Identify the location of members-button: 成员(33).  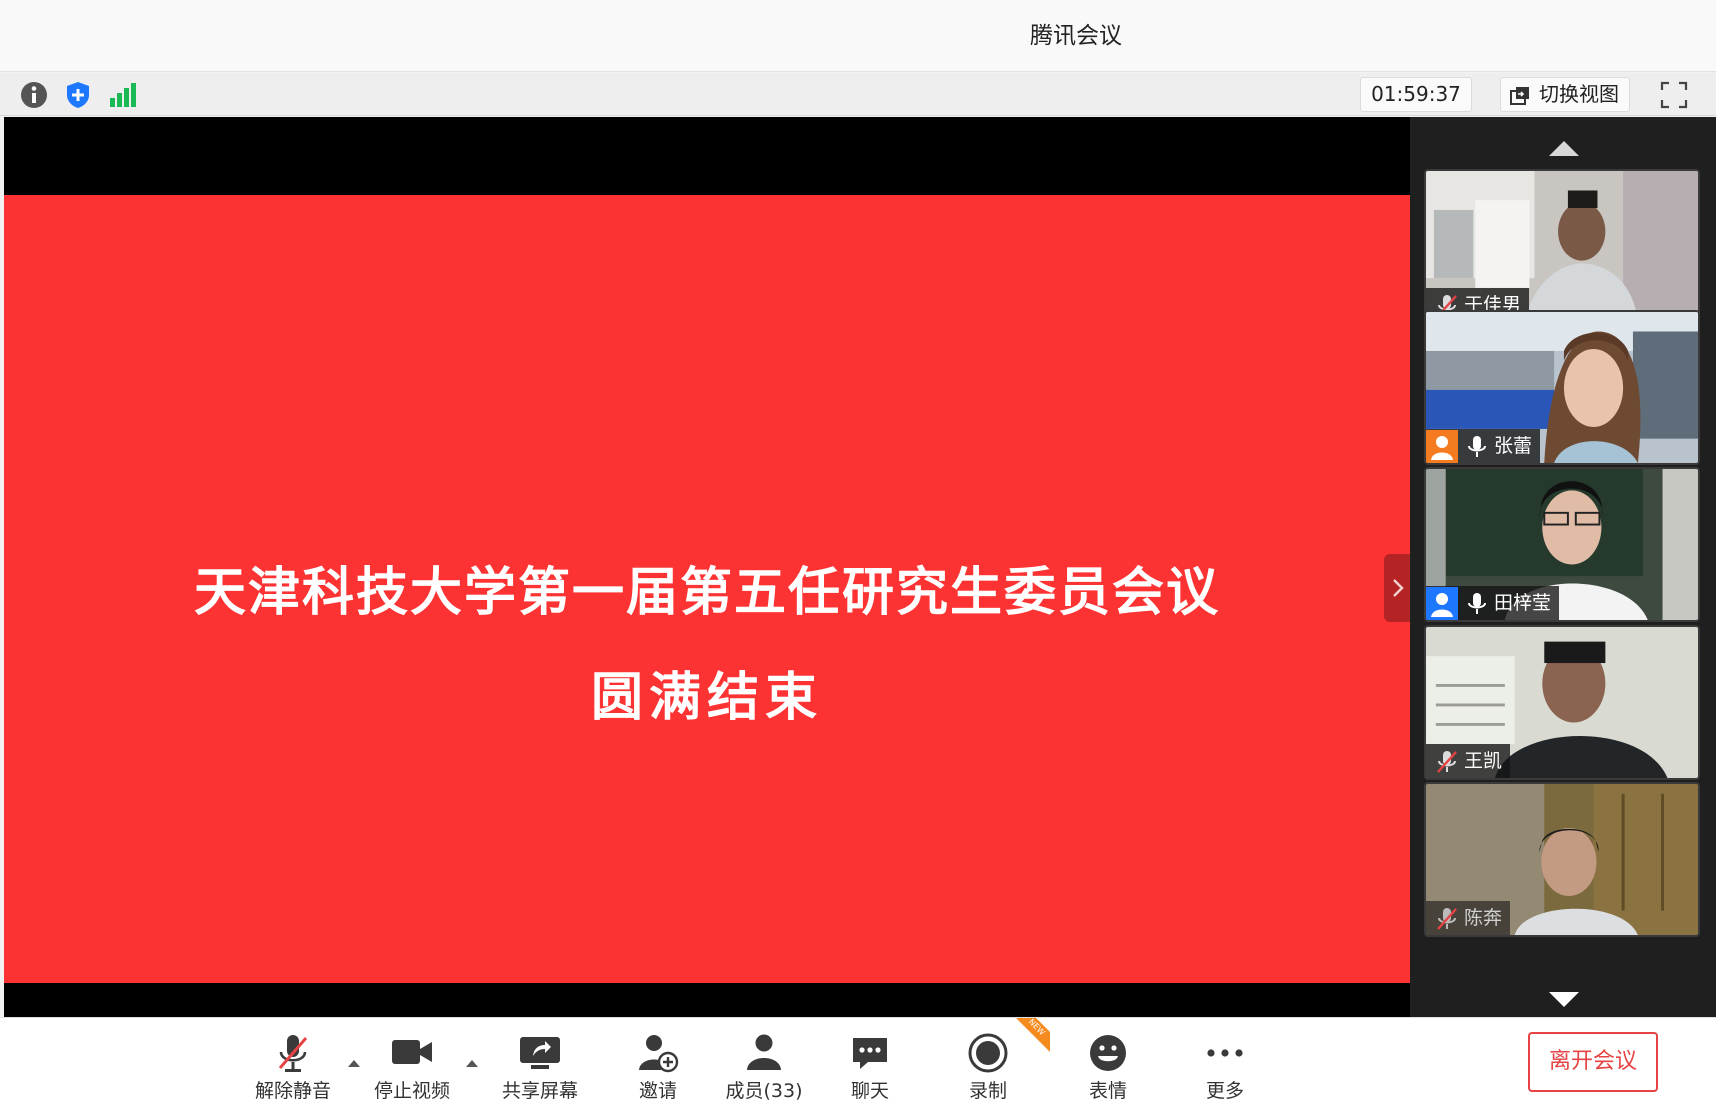
(764, 1065).